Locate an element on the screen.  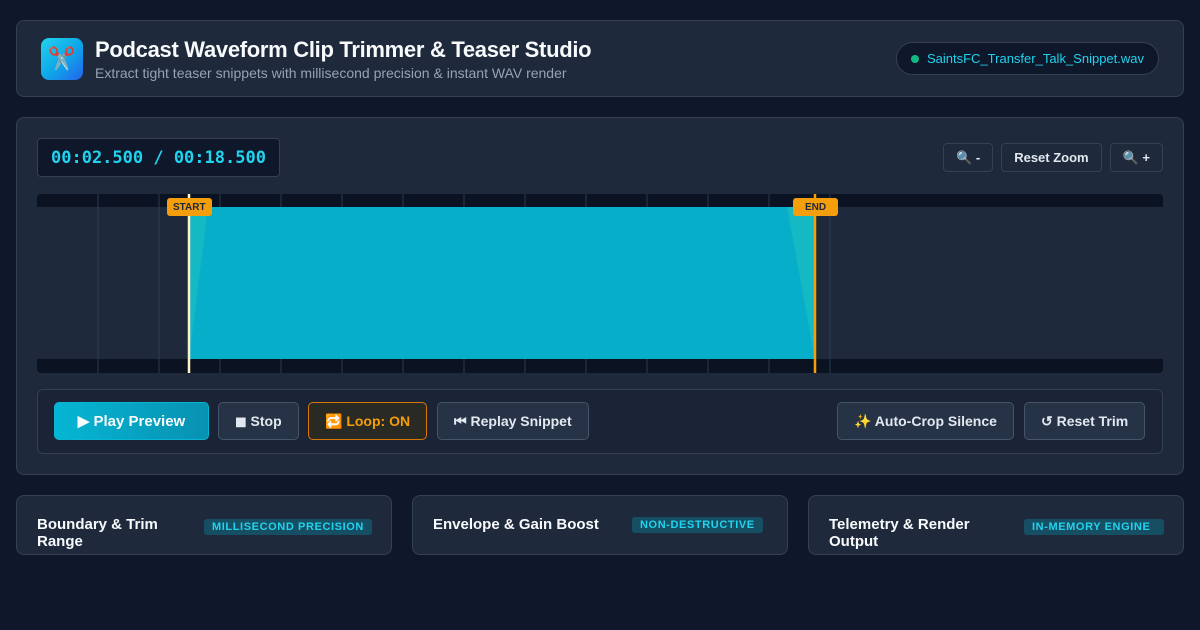
play-preview-button: ▶ Play Preview is located at coordinates (131, 421).